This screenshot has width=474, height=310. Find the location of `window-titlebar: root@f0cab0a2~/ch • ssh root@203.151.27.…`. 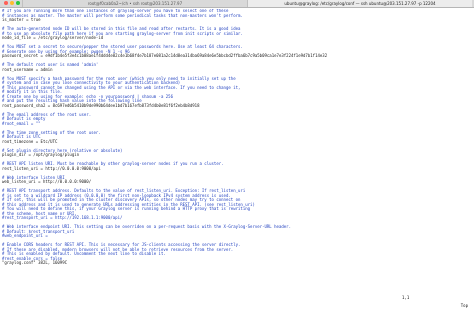

window-titlebar: root@f0cab0a2~/ch • ssh root@203.151.27.… is located at coordinates (237, 4).